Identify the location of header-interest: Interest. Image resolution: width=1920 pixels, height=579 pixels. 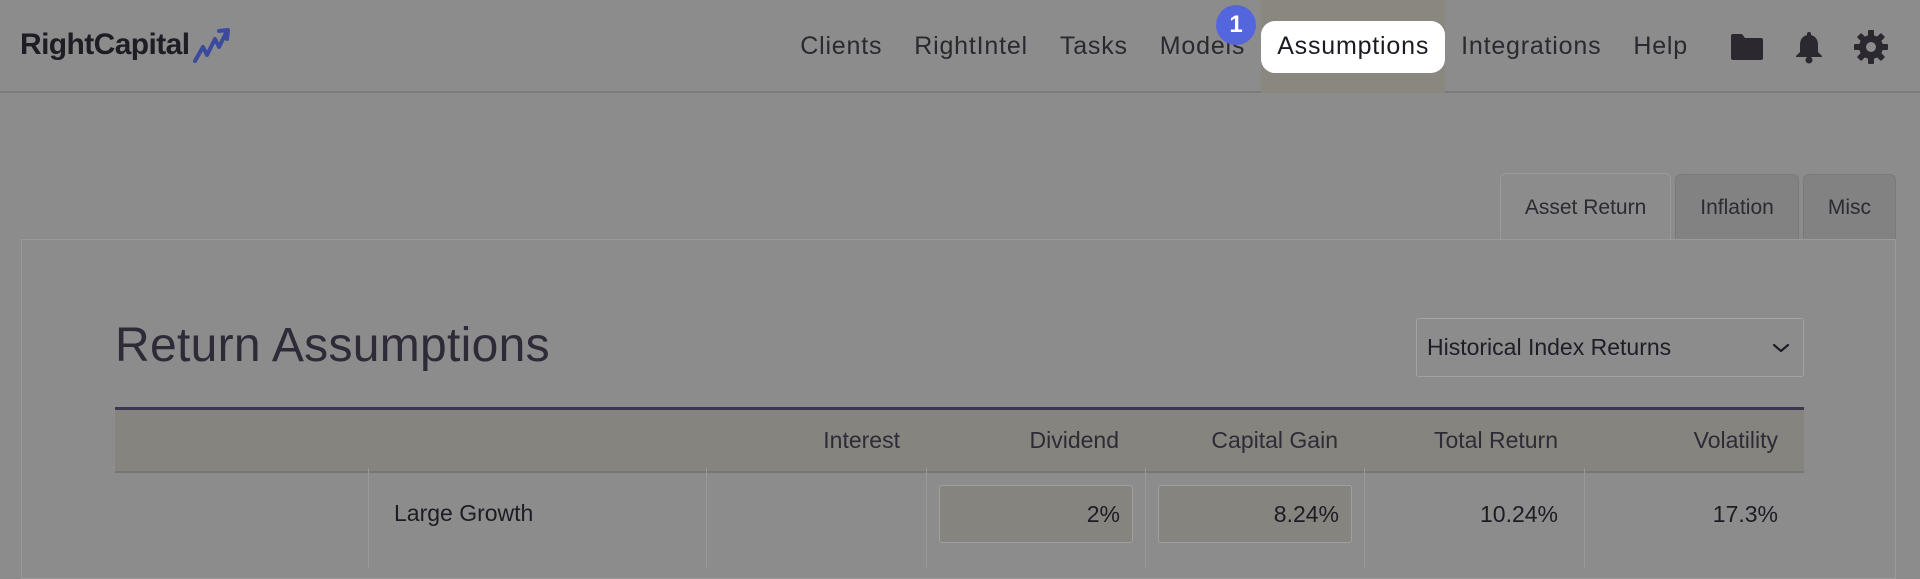
(861, 440).